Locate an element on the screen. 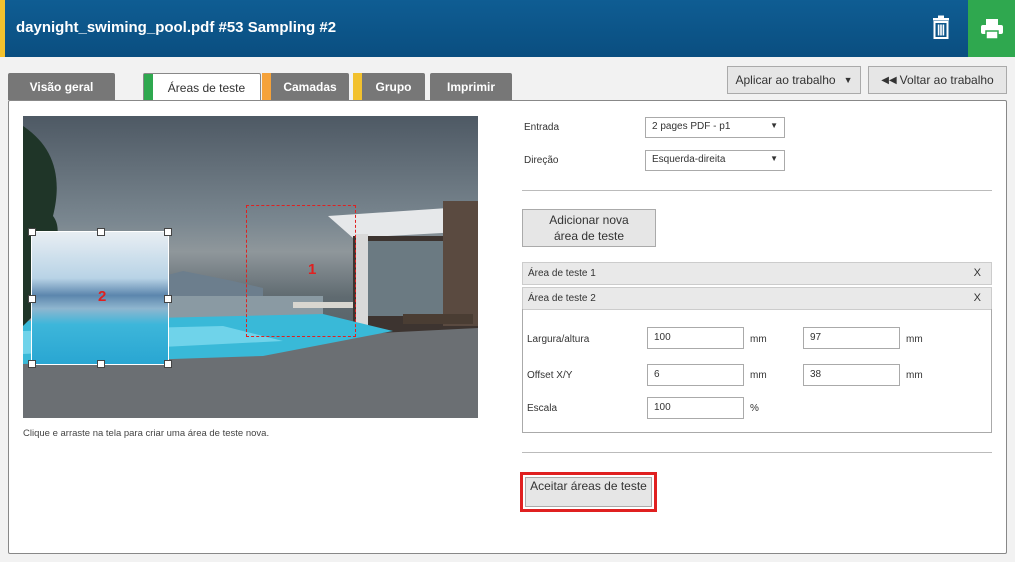  width-input: 100 is located at coordinates (695, 338).